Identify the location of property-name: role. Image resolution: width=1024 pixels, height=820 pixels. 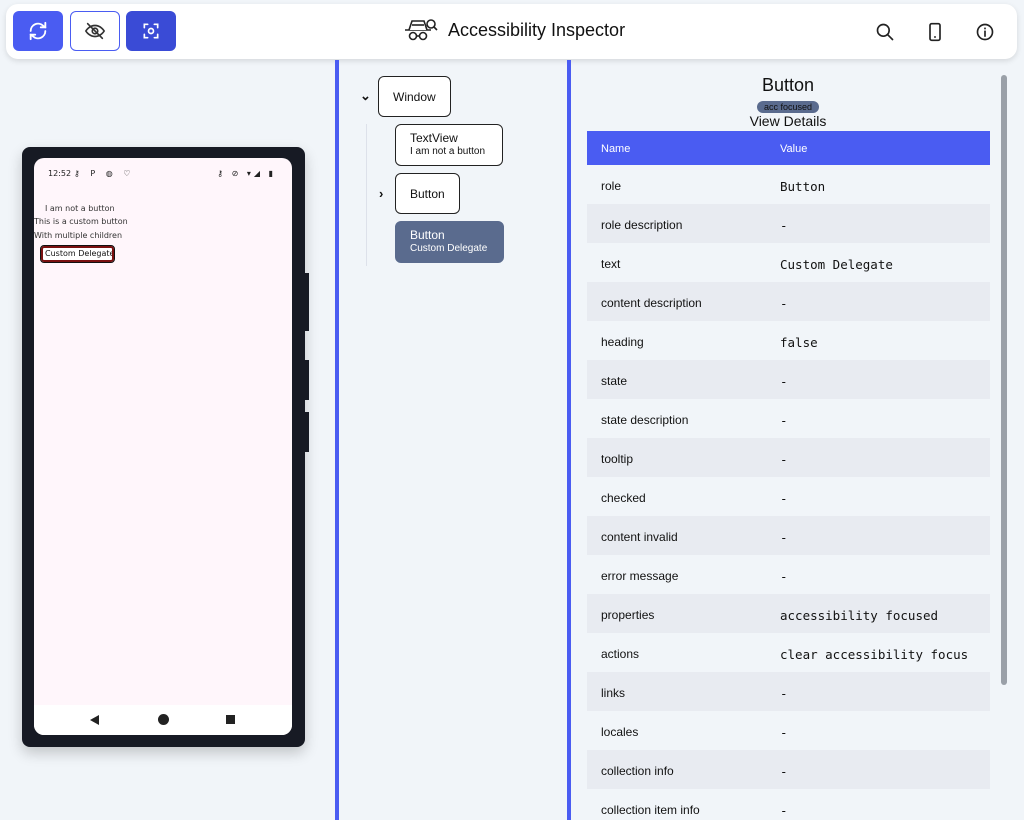
(611, 186).